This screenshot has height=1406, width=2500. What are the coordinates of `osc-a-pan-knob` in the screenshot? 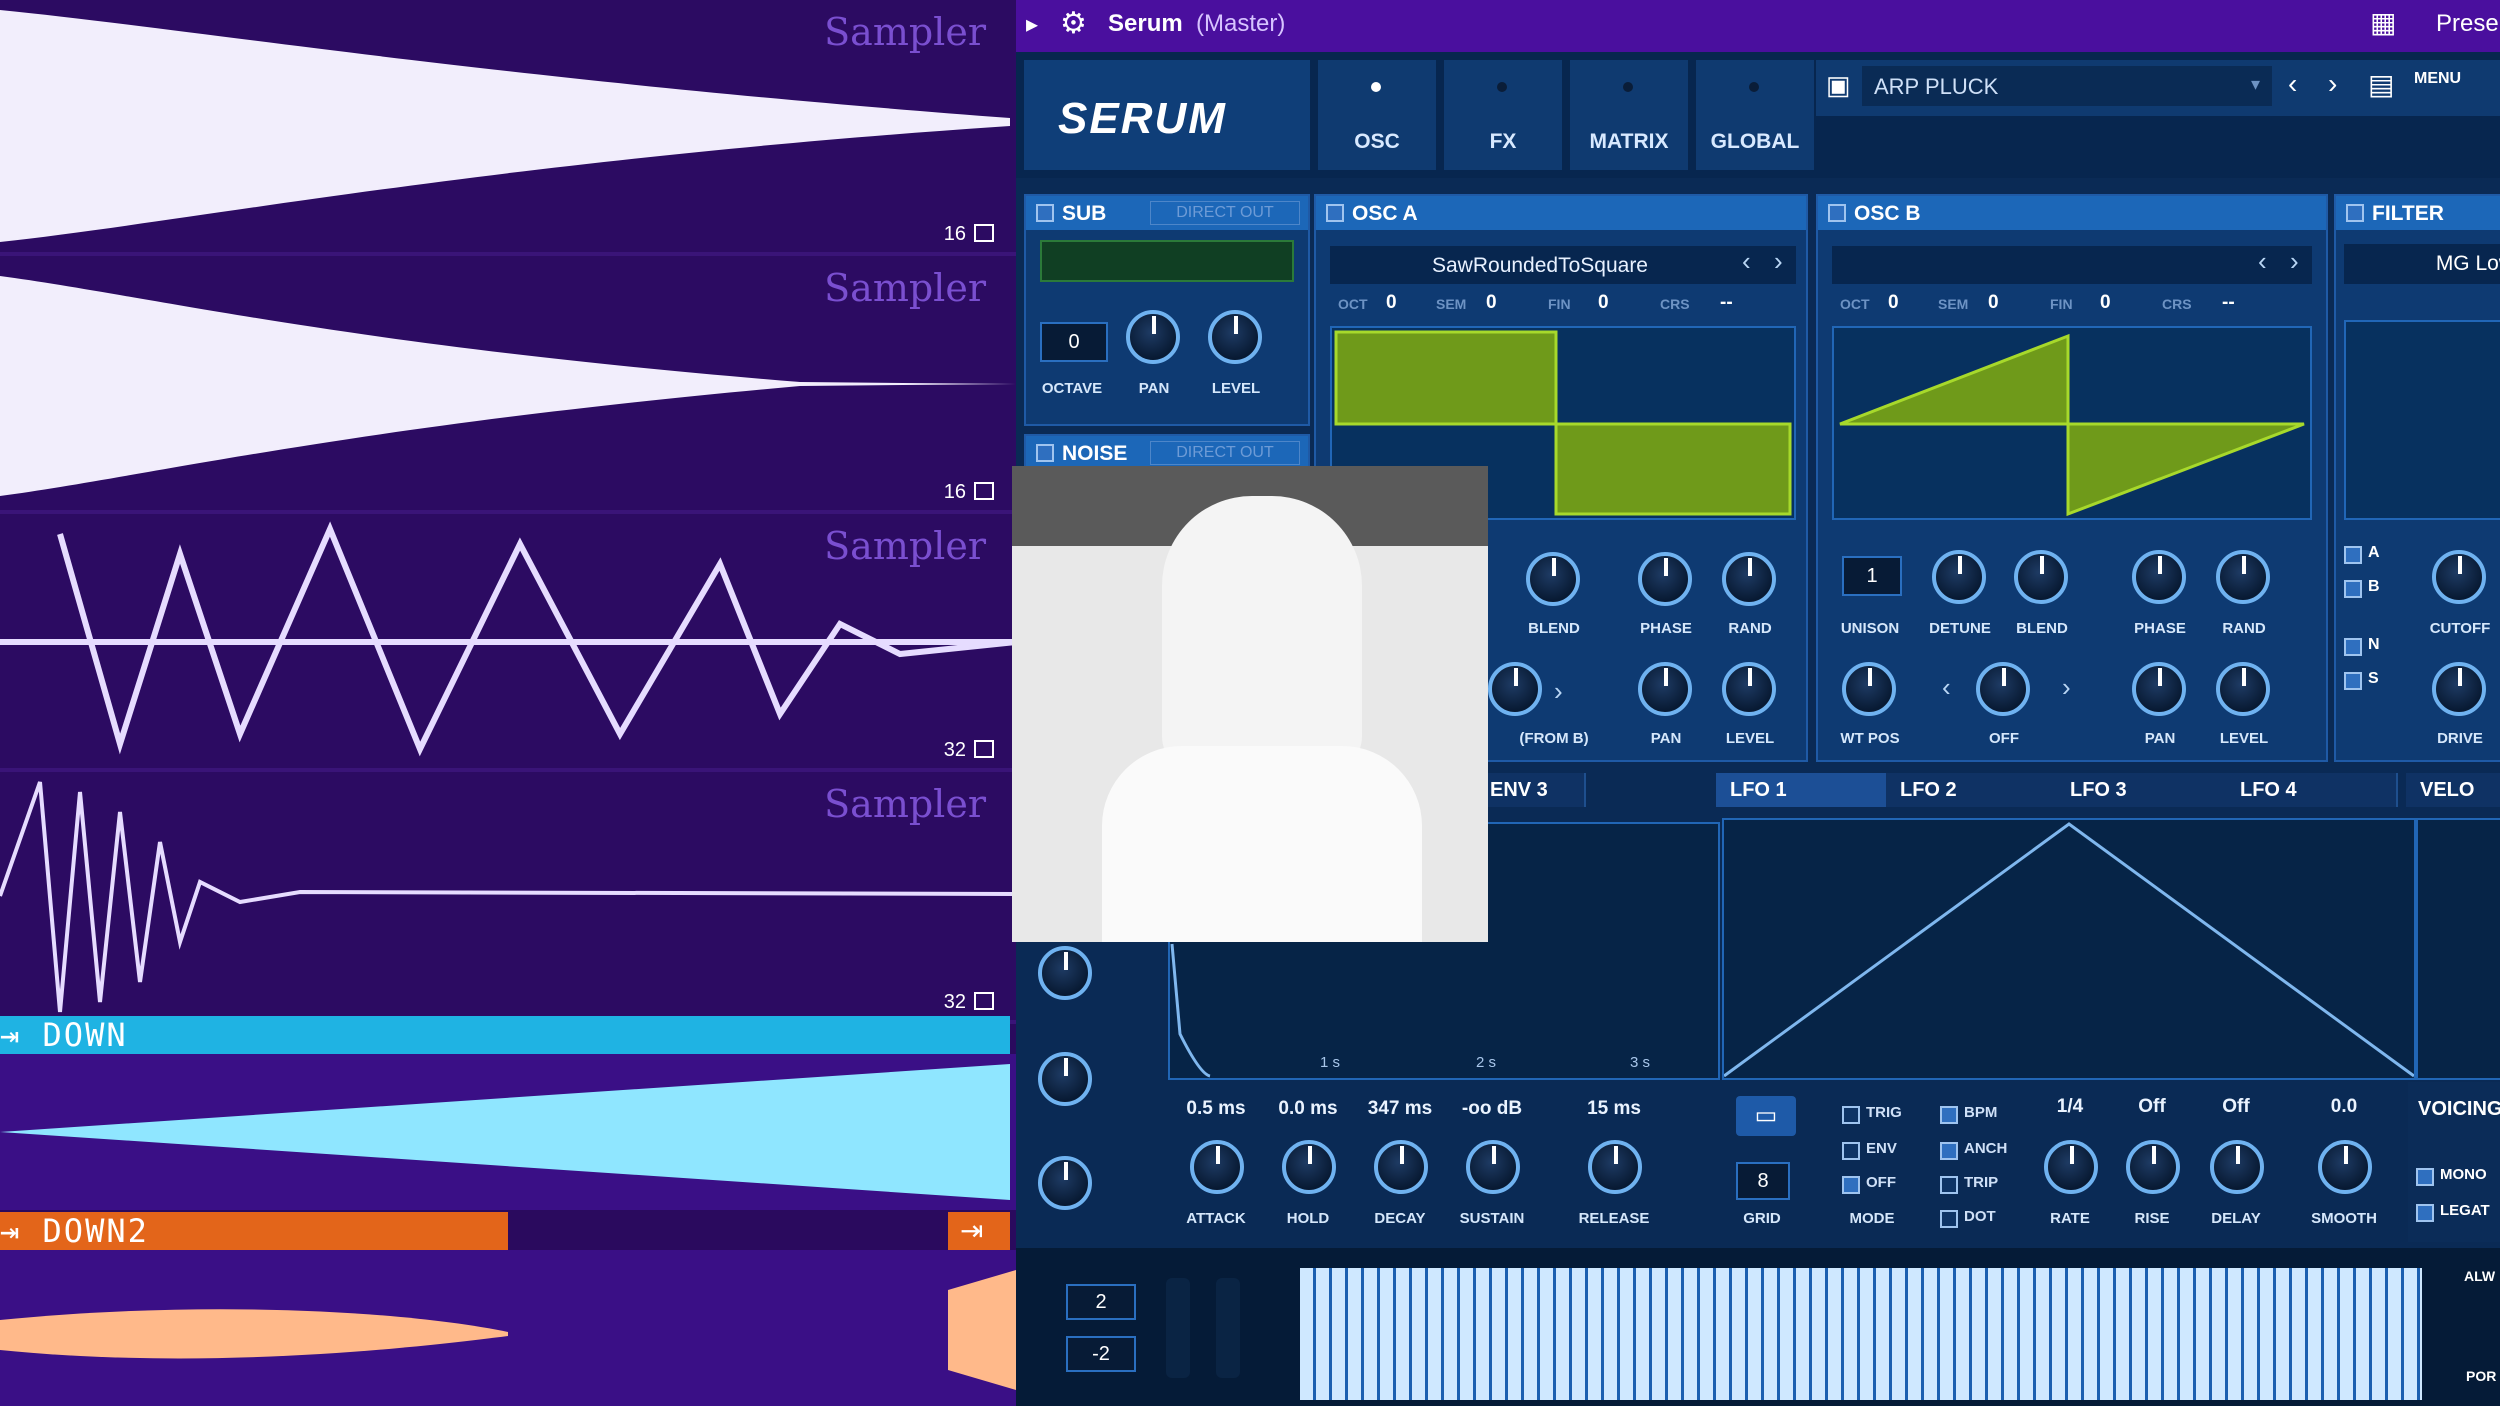 It's located at (1665, 689).